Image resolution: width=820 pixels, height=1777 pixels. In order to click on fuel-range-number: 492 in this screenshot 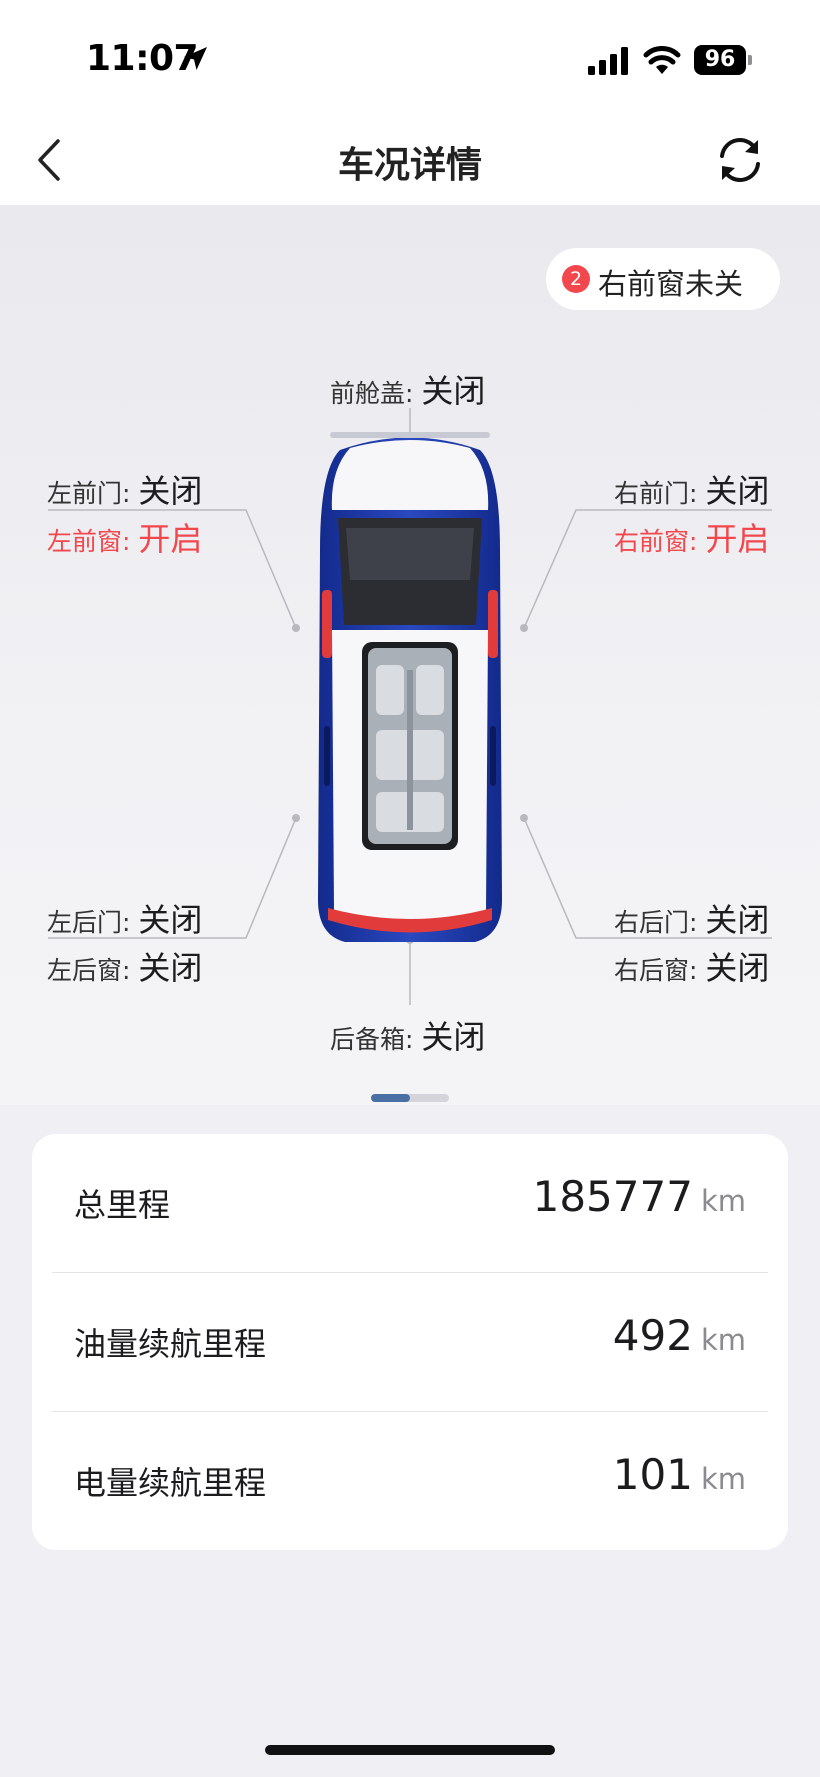, I will do `click(652, 1335)`.